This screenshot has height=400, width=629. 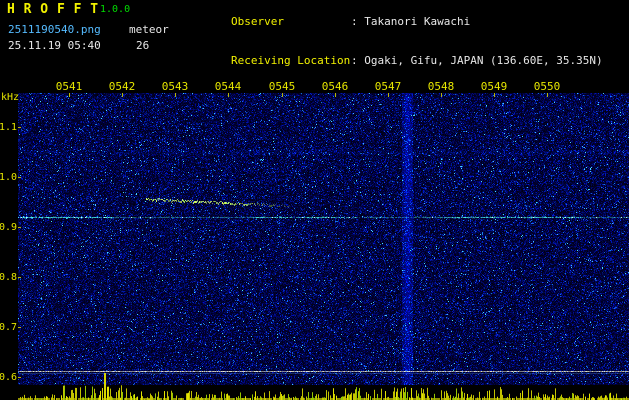 I want to click on app-version: 1.0.0, so click(x=115, y=9).